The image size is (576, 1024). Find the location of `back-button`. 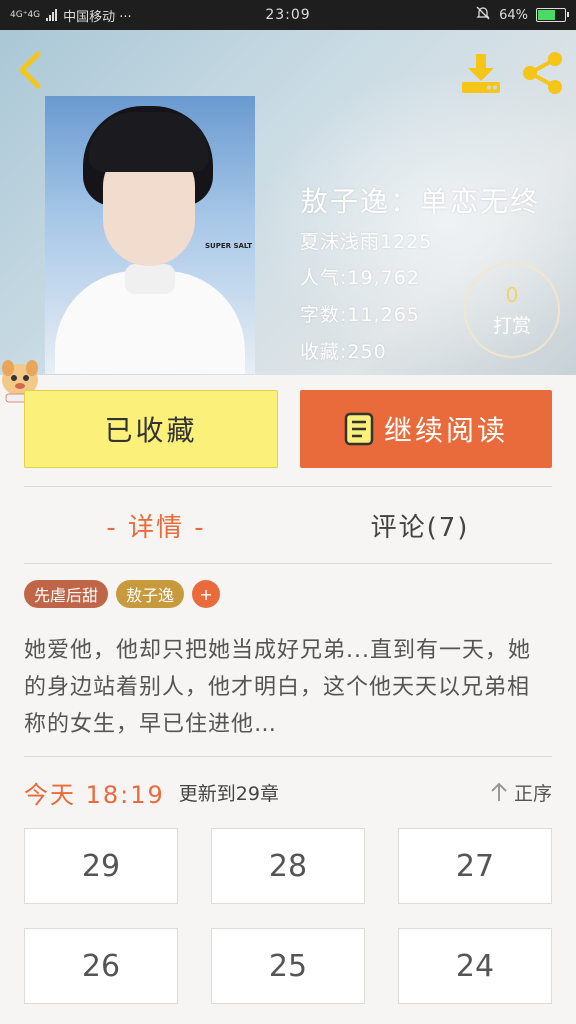

back-button is located at coordinates (30, 70).